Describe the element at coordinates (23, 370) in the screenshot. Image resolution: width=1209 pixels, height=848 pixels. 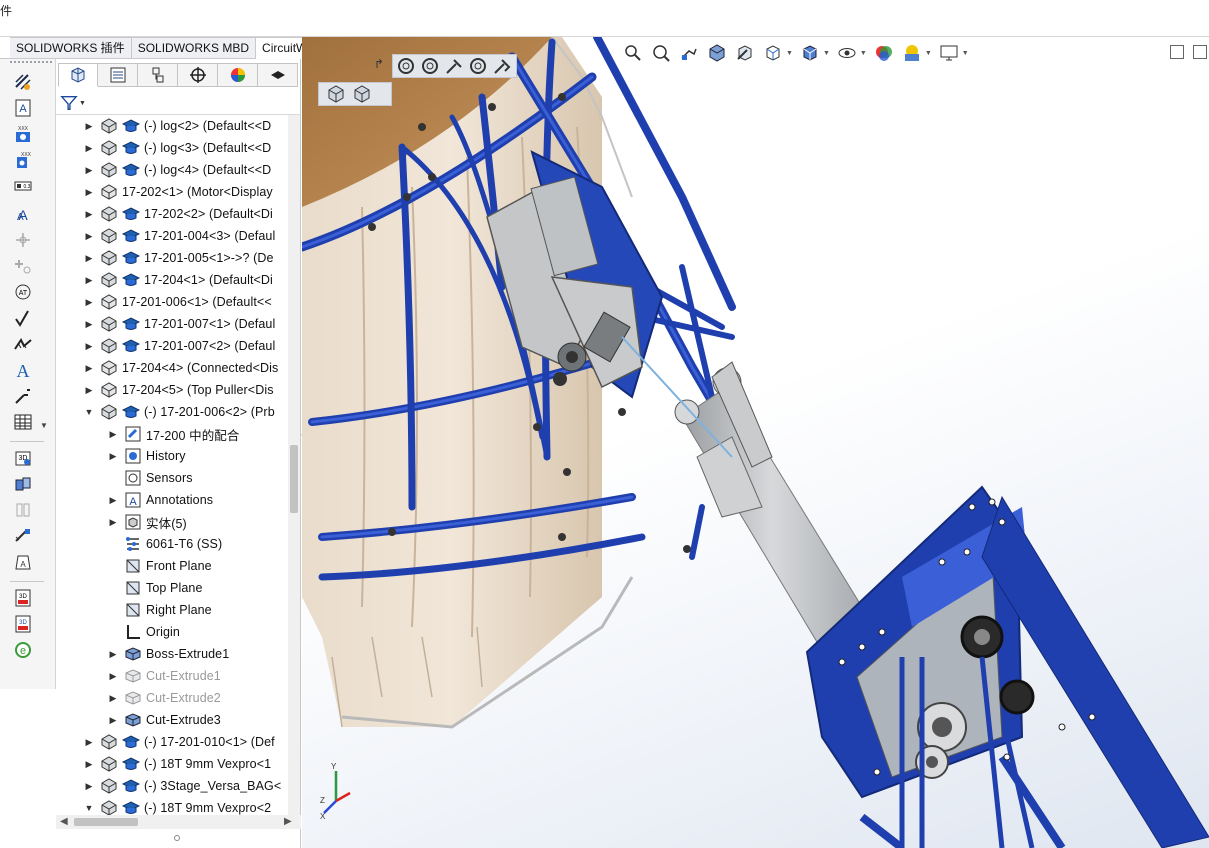
I see `text-icon: A` at that location.